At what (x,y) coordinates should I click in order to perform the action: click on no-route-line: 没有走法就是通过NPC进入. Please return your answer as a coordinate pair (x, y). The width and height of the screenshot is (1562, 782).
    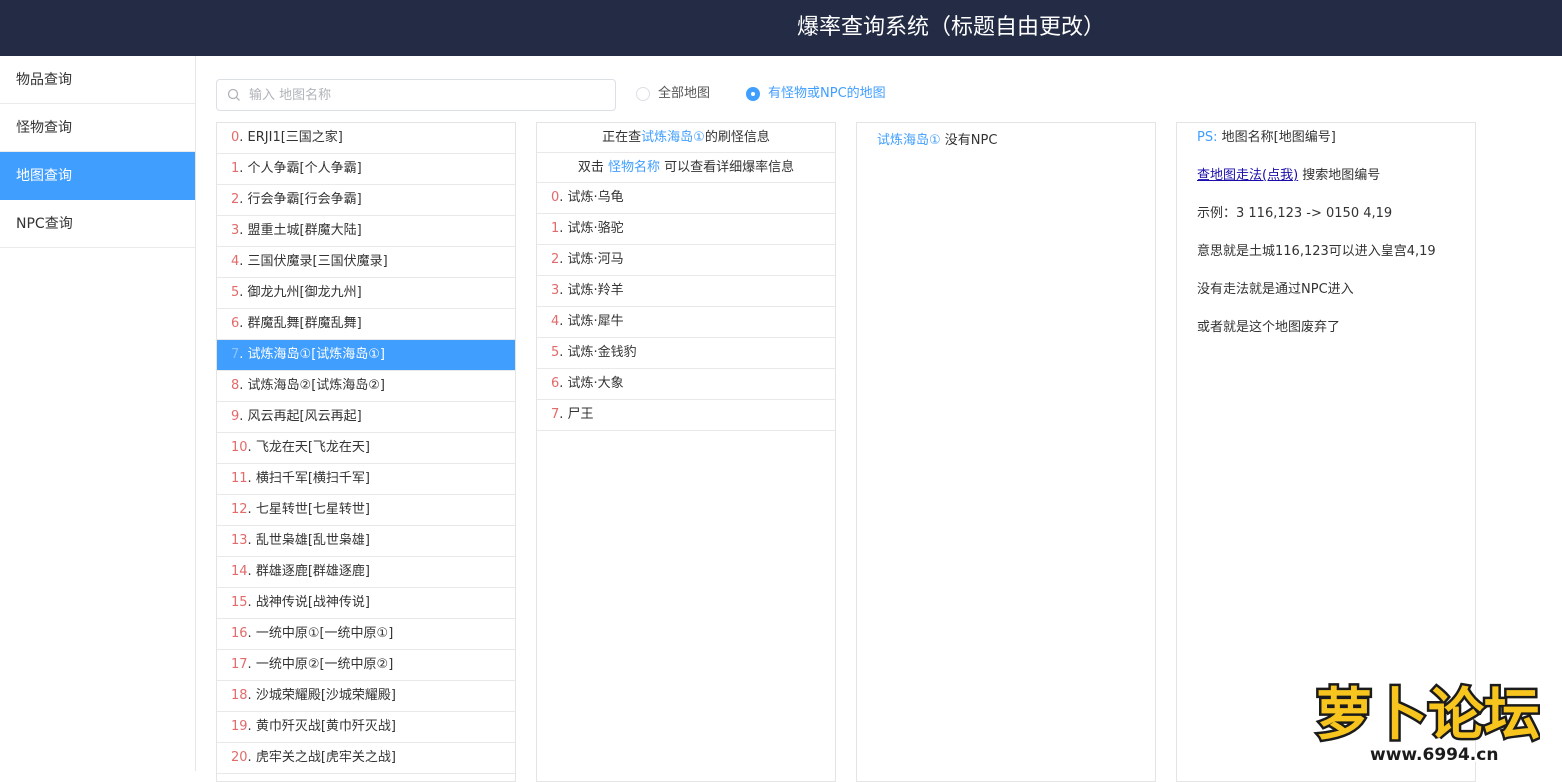
    Looking at the image, I should click on (1275, 289).